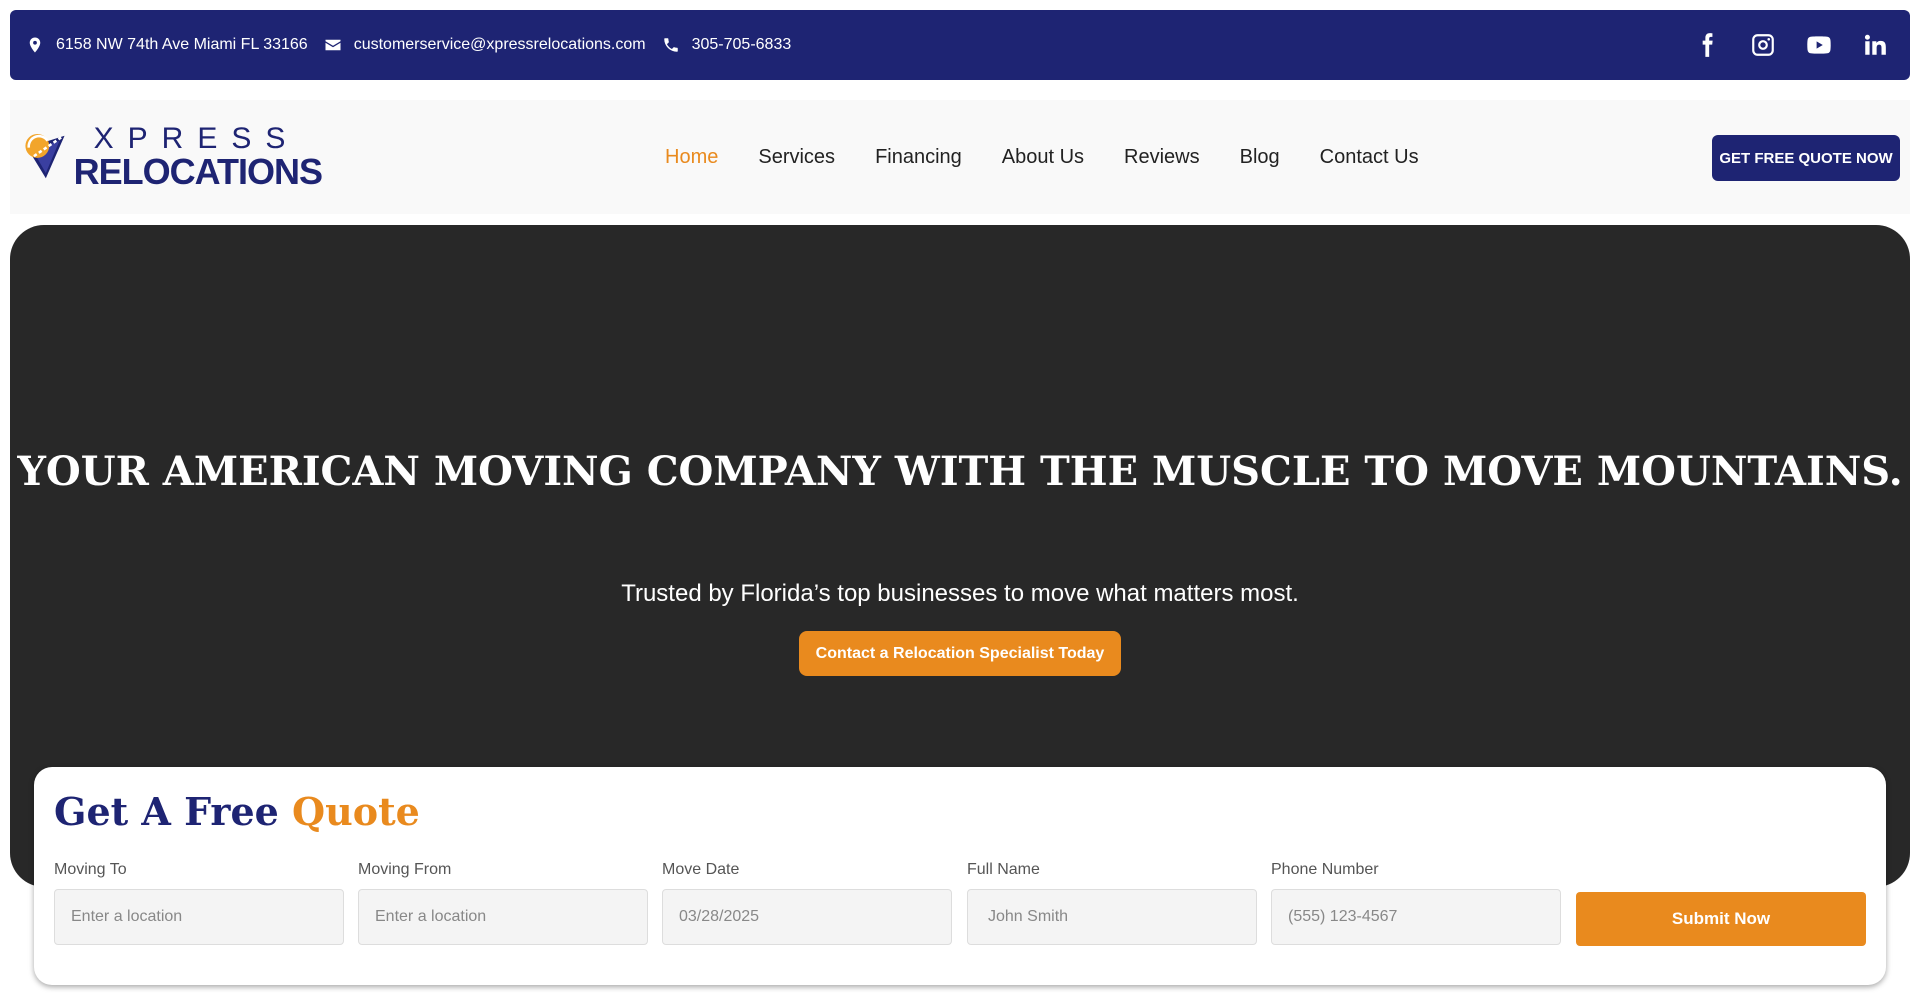 The height and width of the screenshot is (993, 1920). Describe the element at coordinates (1875, 45) in the screenshot. I see `linkedin-icon` at that location.